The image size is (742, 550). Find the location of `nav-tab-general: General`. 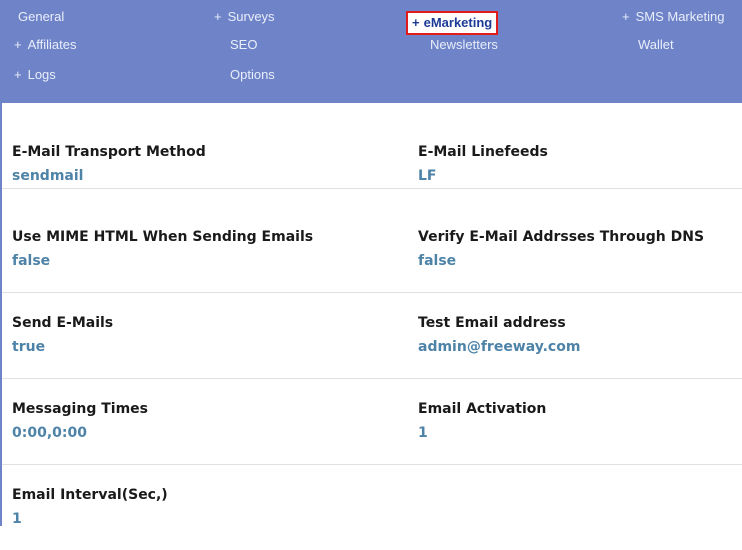

nav-tab-general: General is located at coordinates (41, 17).